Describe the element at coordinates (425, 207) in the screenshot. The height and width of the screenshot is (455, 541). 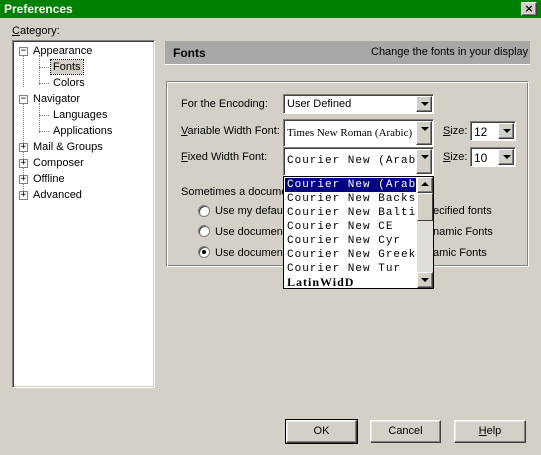
I see `scroll-thumb` at that location.